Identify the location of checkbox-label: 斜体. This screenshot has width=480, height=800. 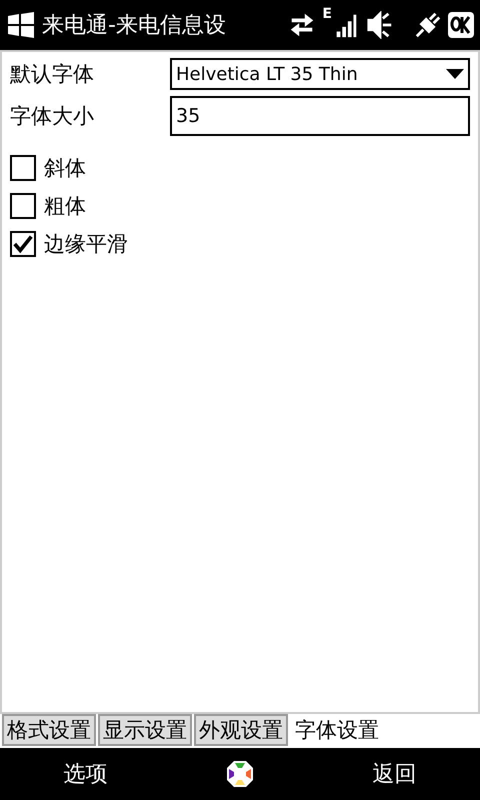
(65, 168).